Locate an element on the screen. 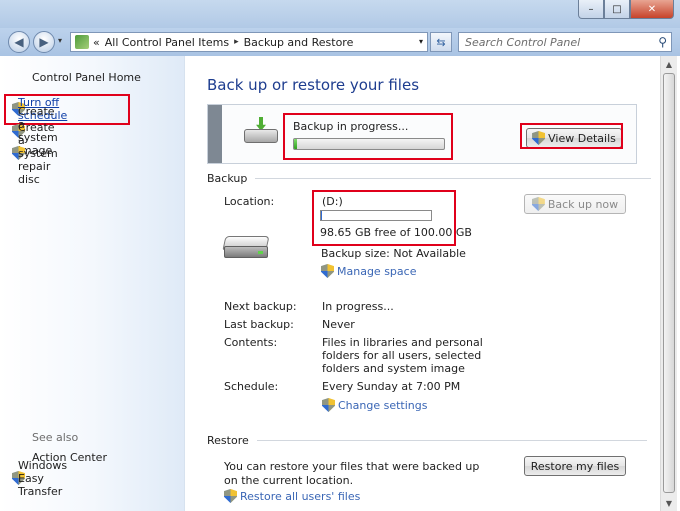 Image resolution: width=680 pixels, height=511 pixels. see-also-heading: See also is located at coordinates (55, 437).